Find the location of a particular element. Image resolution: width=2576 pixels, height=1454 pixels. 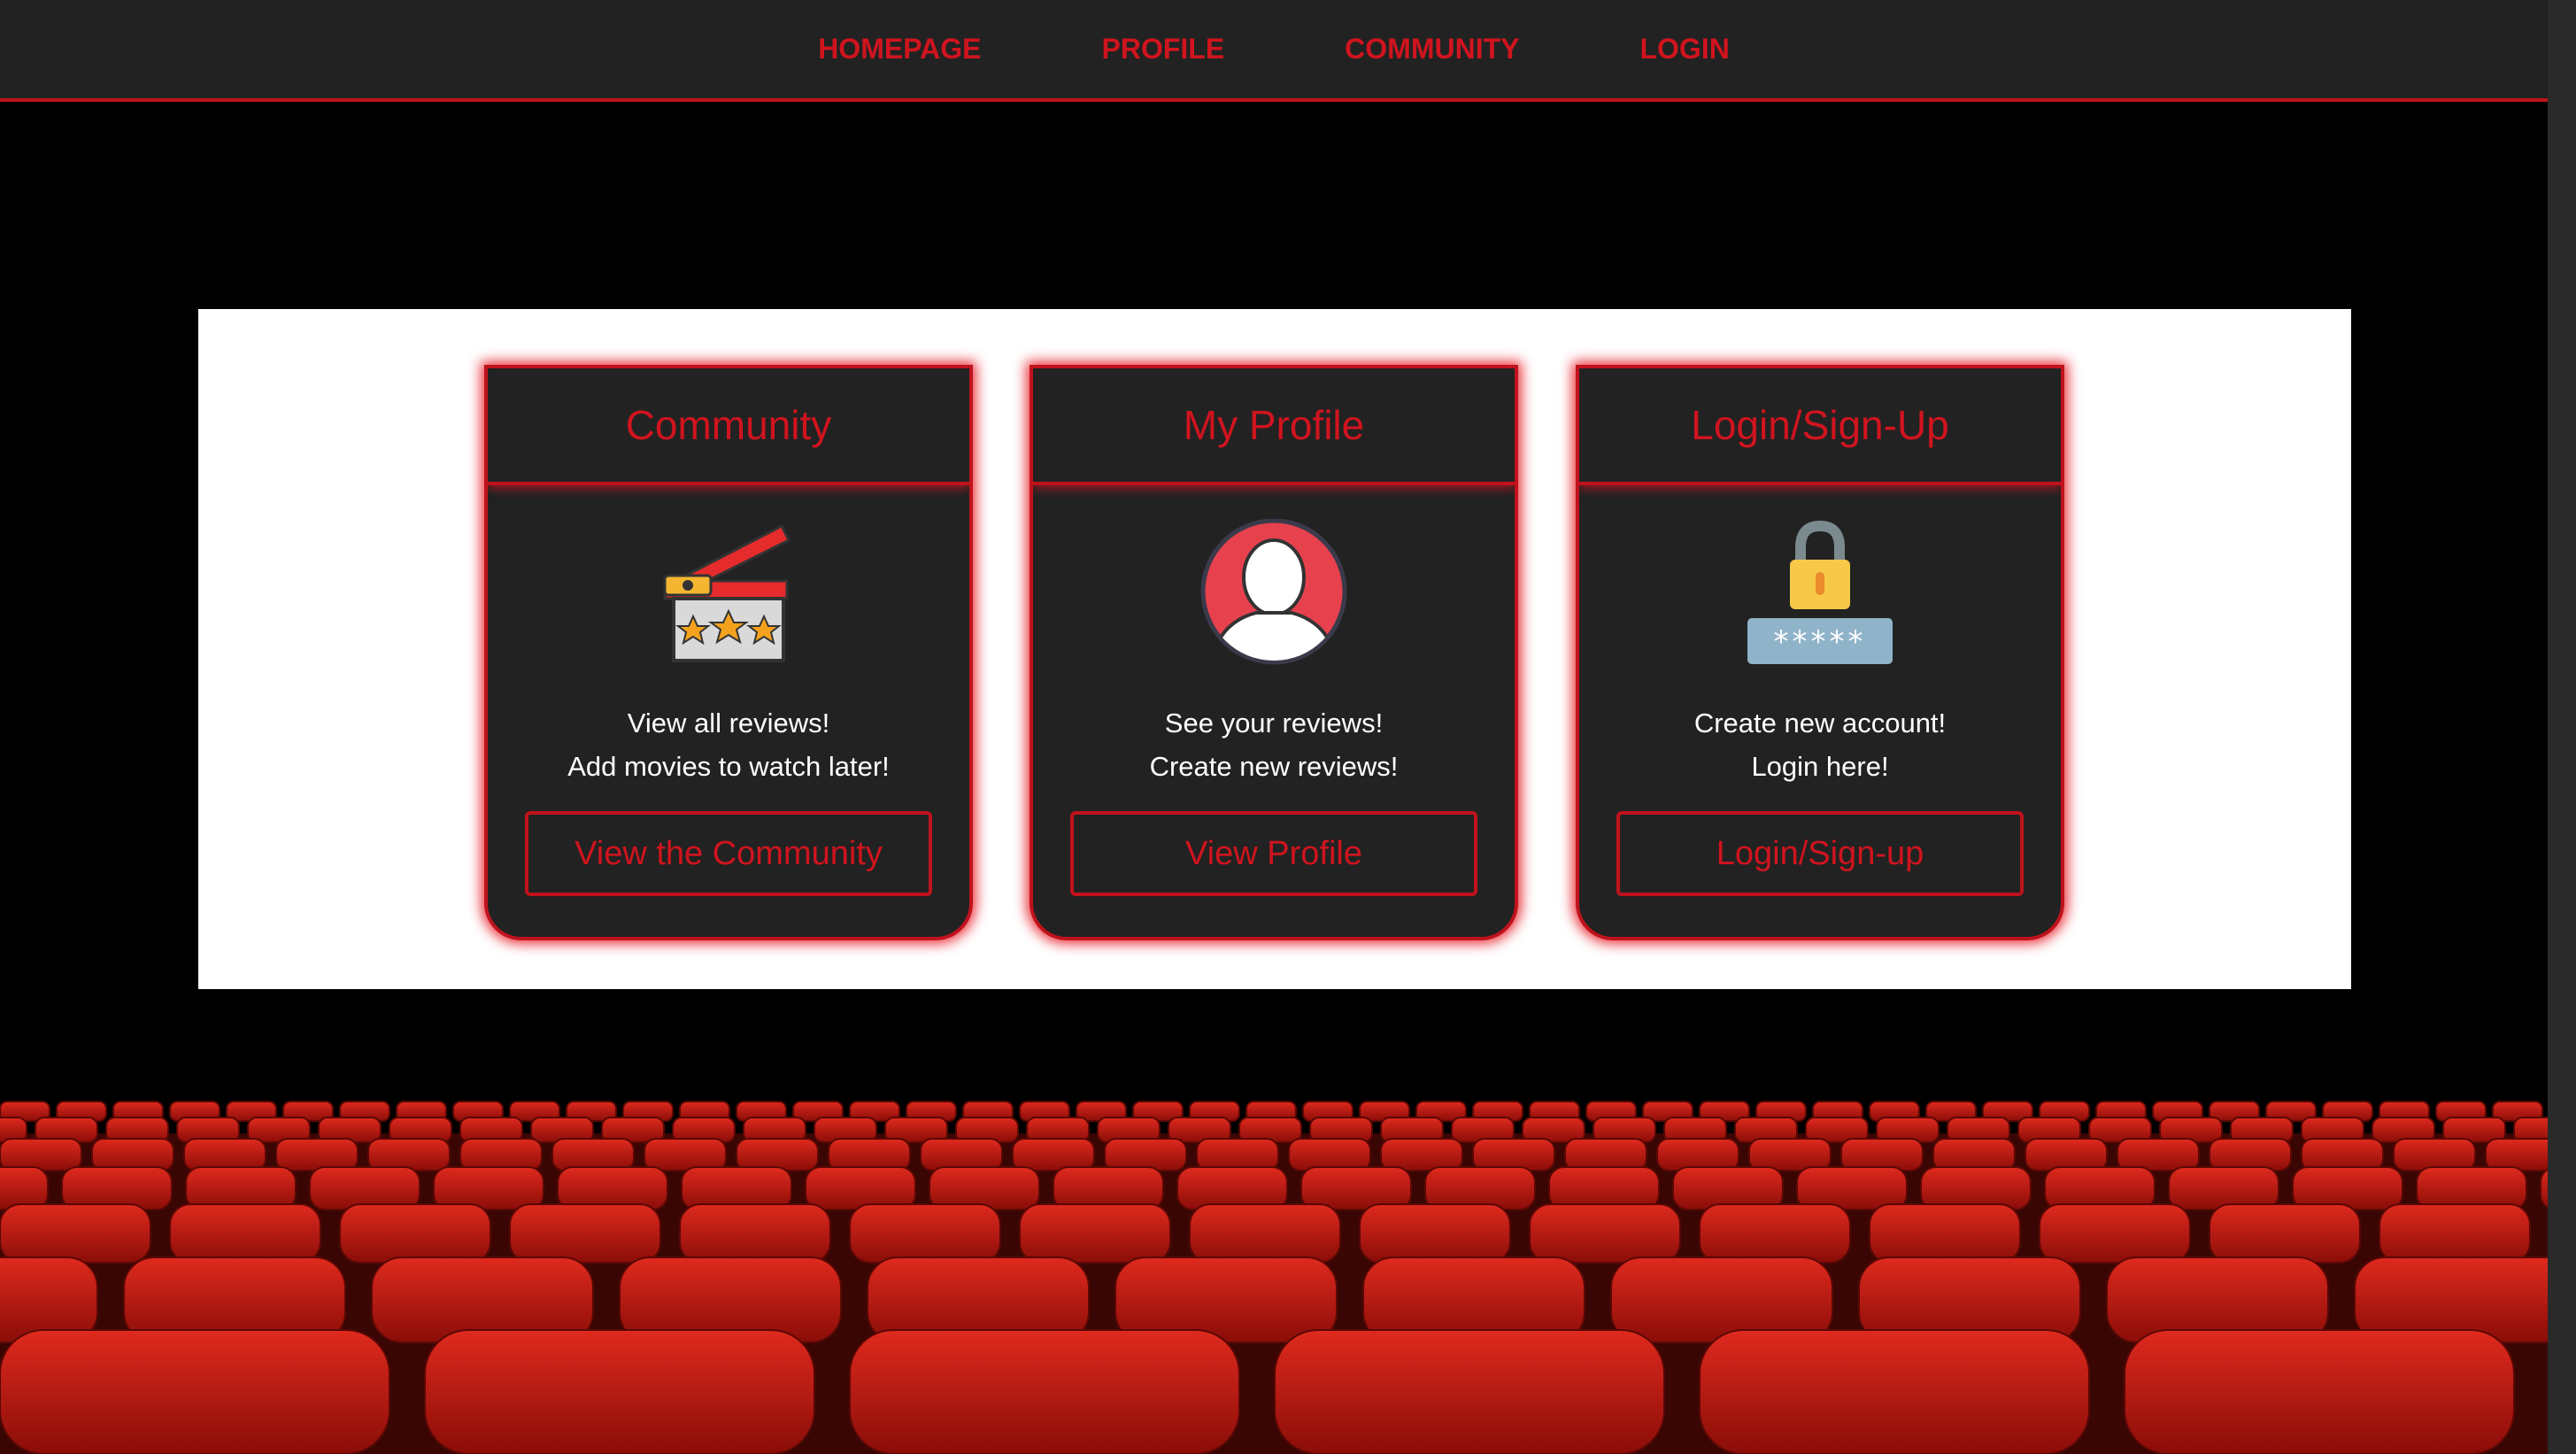

nav-homepage: HOMEPAGE is located at coordinates (899, 49).